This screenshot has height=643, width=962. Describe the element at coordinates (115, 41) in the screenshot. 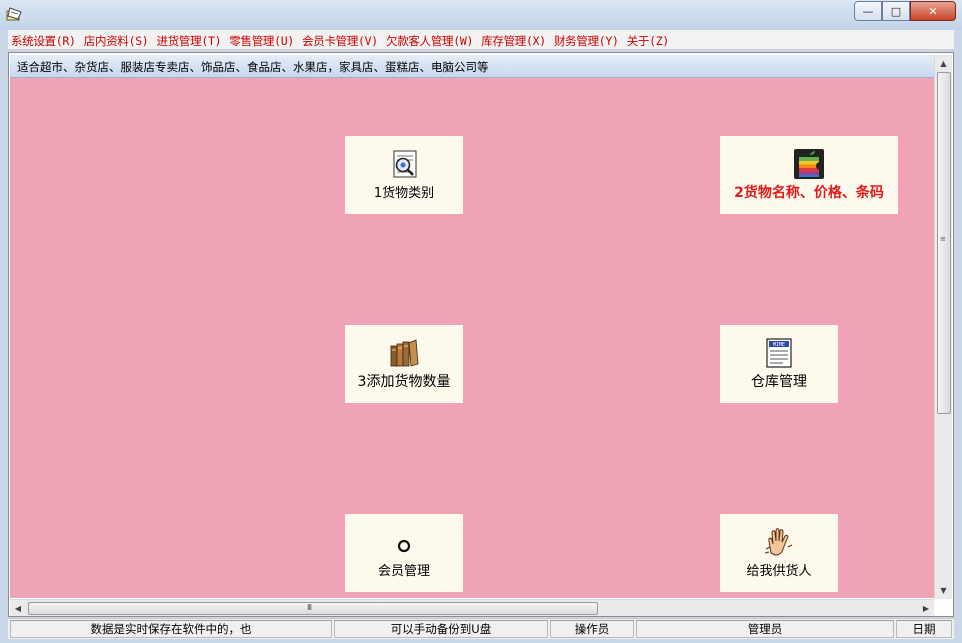

I see `menu-store-data: 店内资料(S)` at that location.